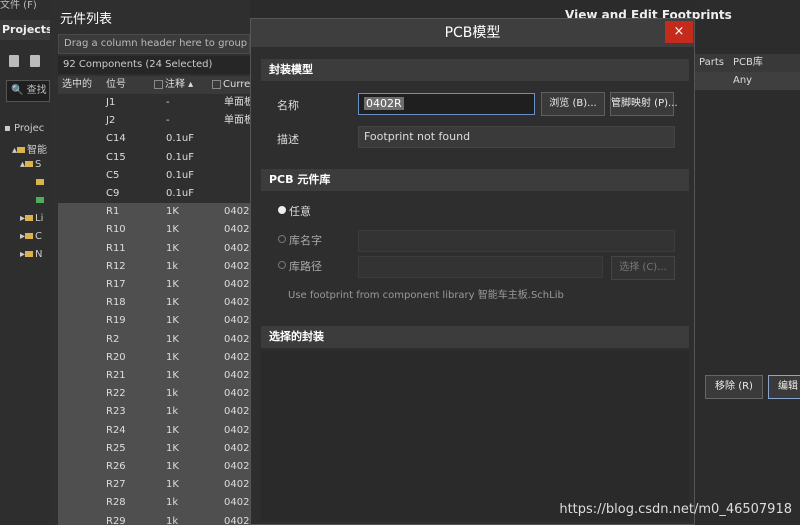 The width and height of the screenshot is (800, 525). I want to click on col-selected: 选中的, so click(77, 85).